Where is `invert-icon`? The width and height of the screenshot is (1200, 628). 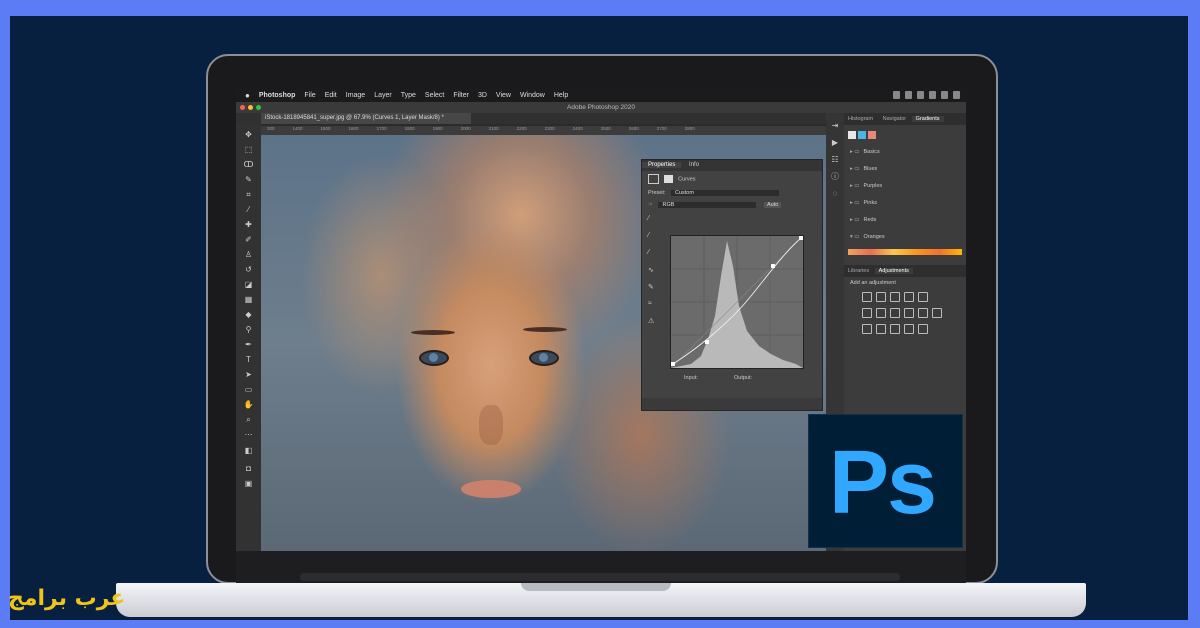 invert-icon is located at coordinates (867, 329).